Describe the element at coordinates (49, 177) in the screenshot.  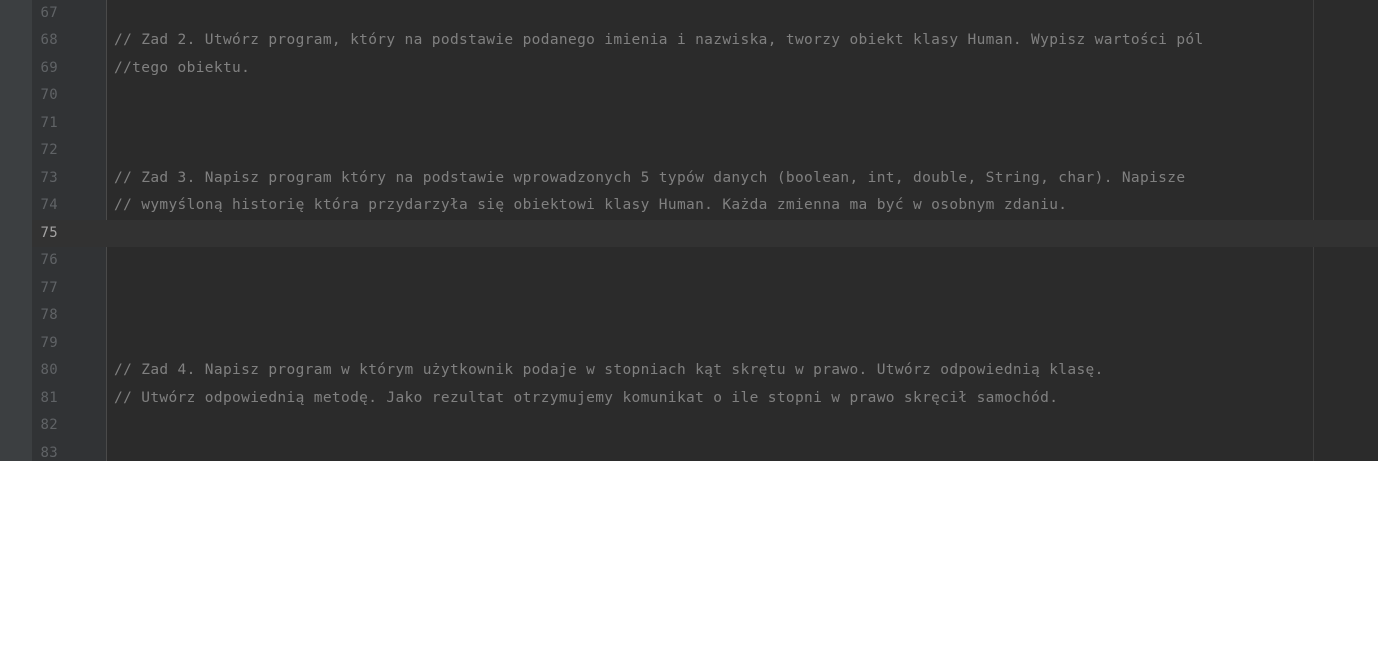
I see `line-number: 73` at that location.